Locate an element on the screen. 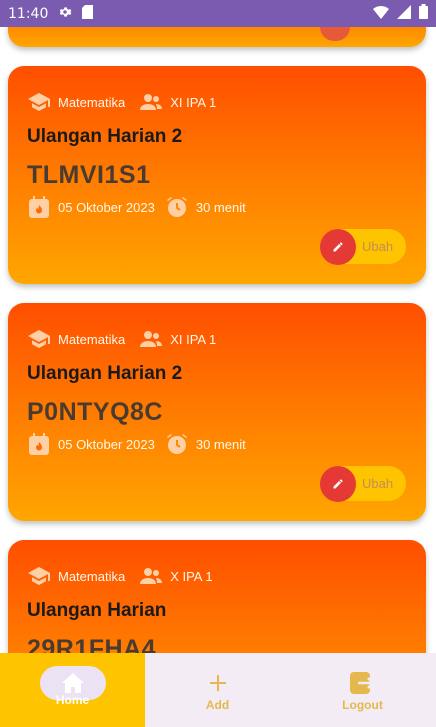 The height and width of the screenshot is (727, 436). nav-add-label: Add is located at coordinates (217, 705).